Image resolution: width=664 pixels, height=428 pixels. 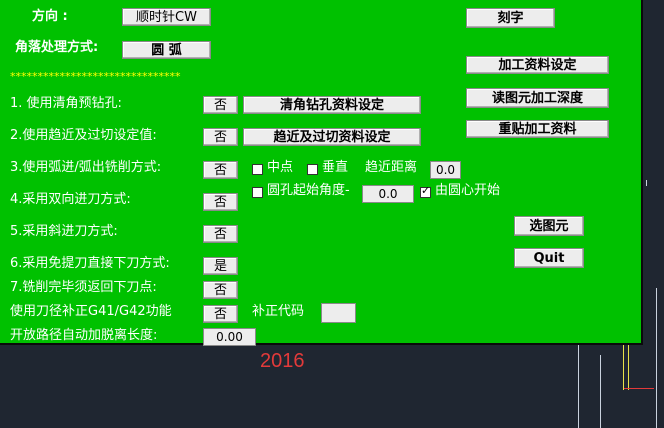 I want to click on arc-in-out-label: 3.使用弧进/弧出铣削方式:, so click(x=86, y=167).